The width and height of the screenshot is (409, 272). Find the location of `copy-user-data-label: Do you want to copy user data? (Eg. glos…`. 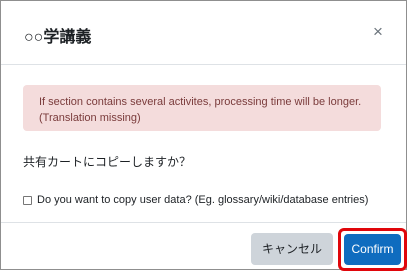

copy-user-data-label: Do you want to copy user data? (Eg. glos… is located at coordinates (202, 200).